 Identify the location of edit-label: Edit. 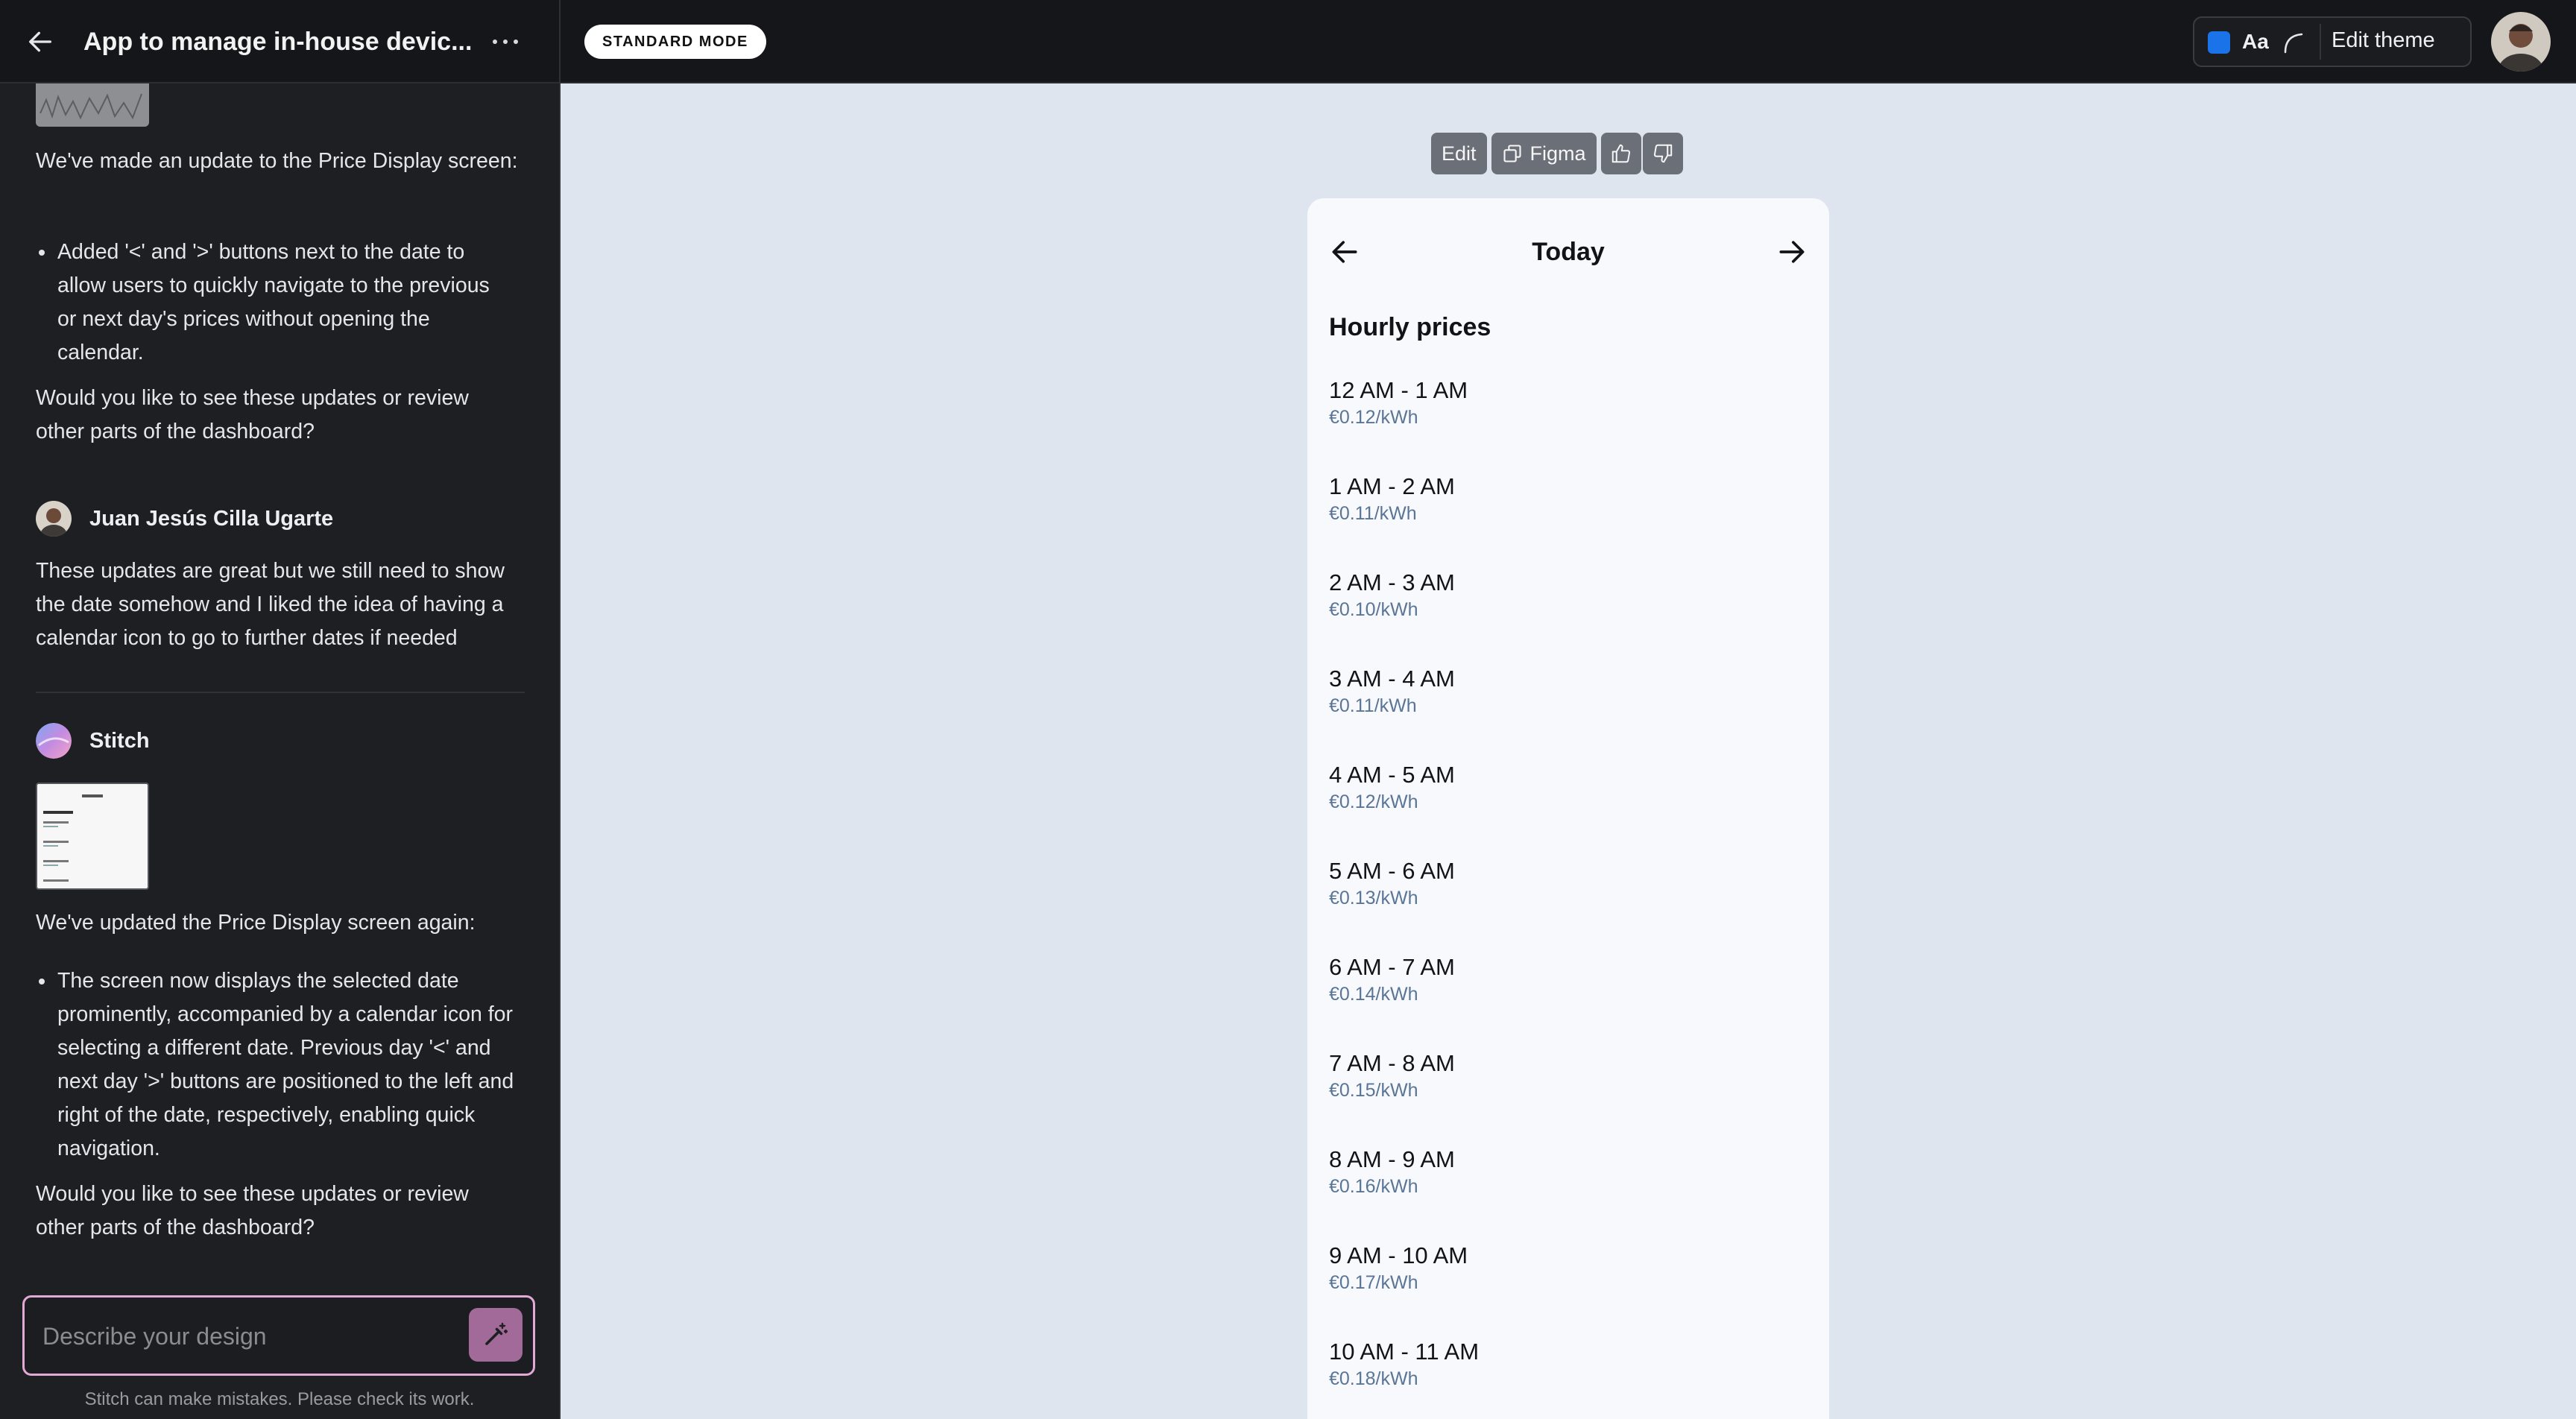
(1459, 153).